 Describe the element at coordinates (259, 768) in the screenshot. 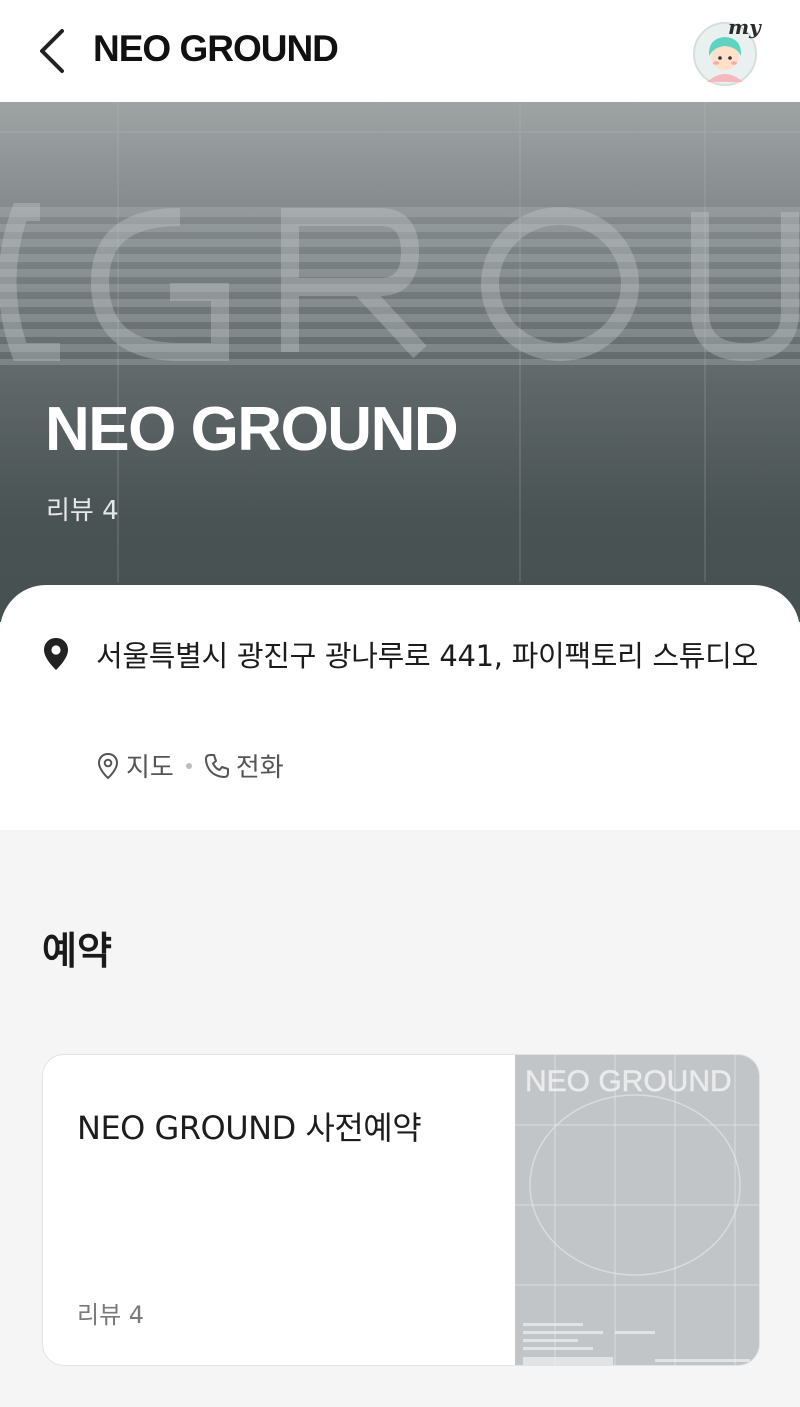

I see `phone-link-label: 전화` at that location.